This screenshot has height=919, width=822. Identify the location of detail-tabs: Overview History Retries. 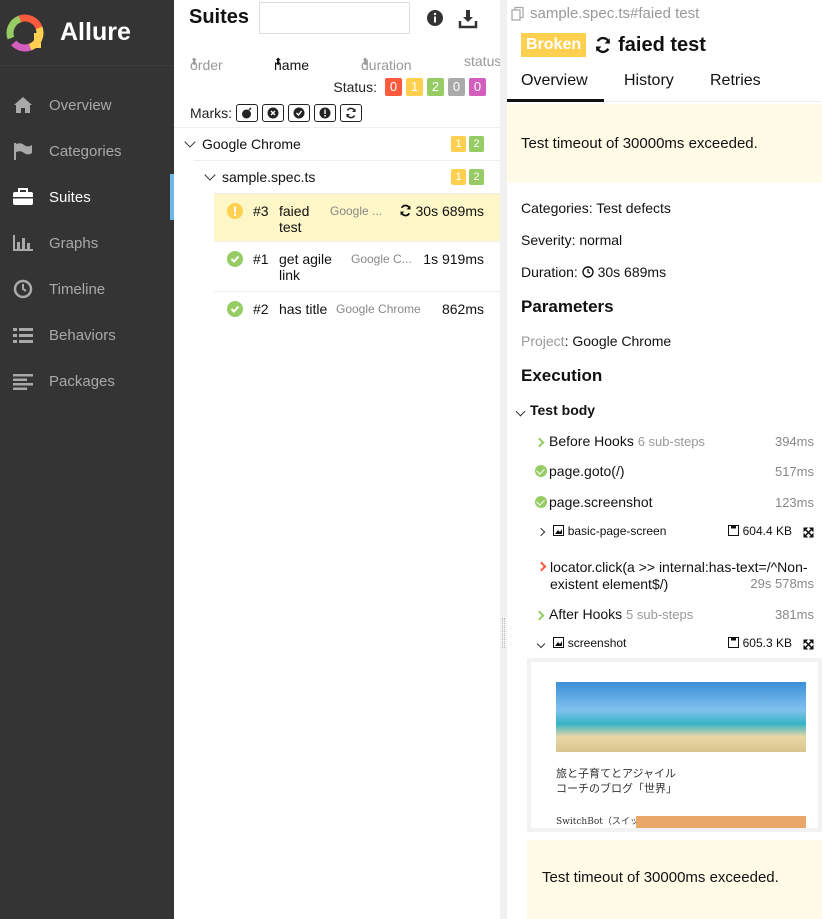
(664, 84).